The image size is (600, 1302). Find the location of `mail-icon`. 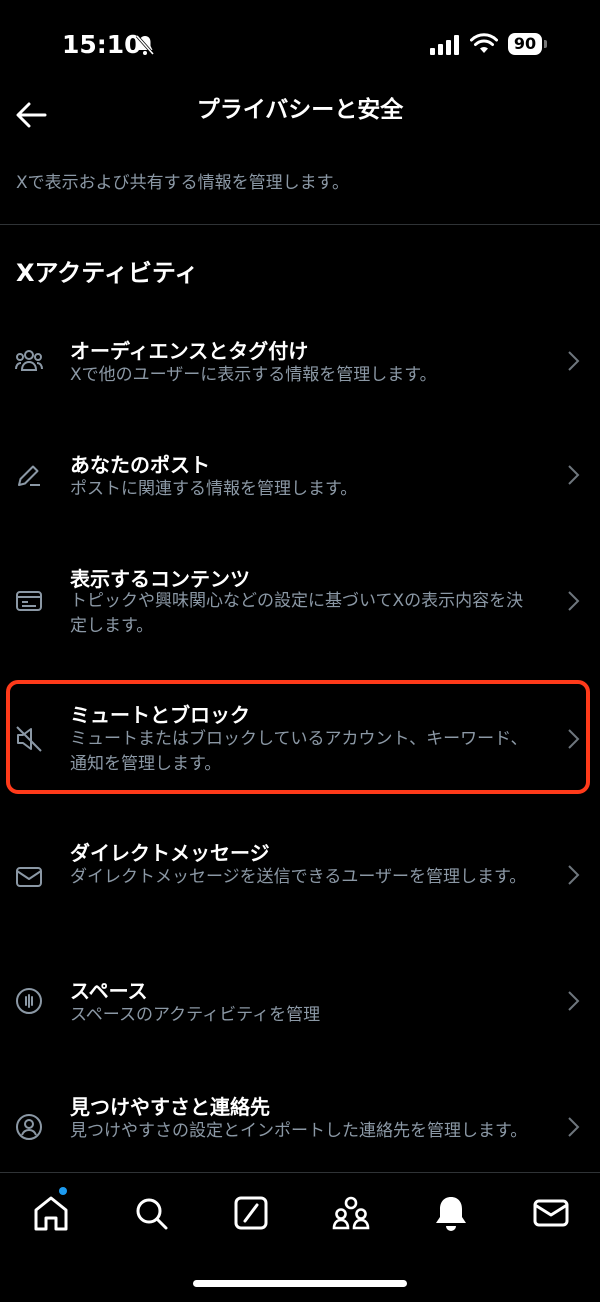

mail-icon is located at coordinates (29, 877).